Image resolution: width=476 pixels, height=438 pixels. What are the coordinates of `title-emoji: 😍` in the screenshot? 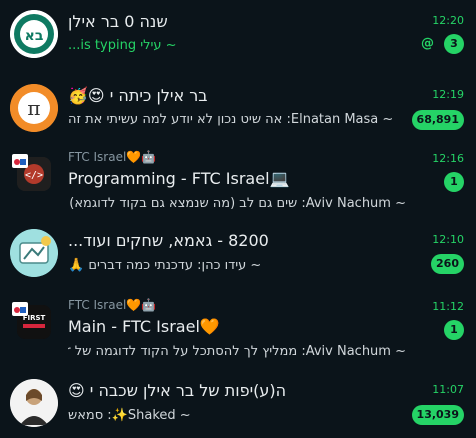 It's located at (76, 390).